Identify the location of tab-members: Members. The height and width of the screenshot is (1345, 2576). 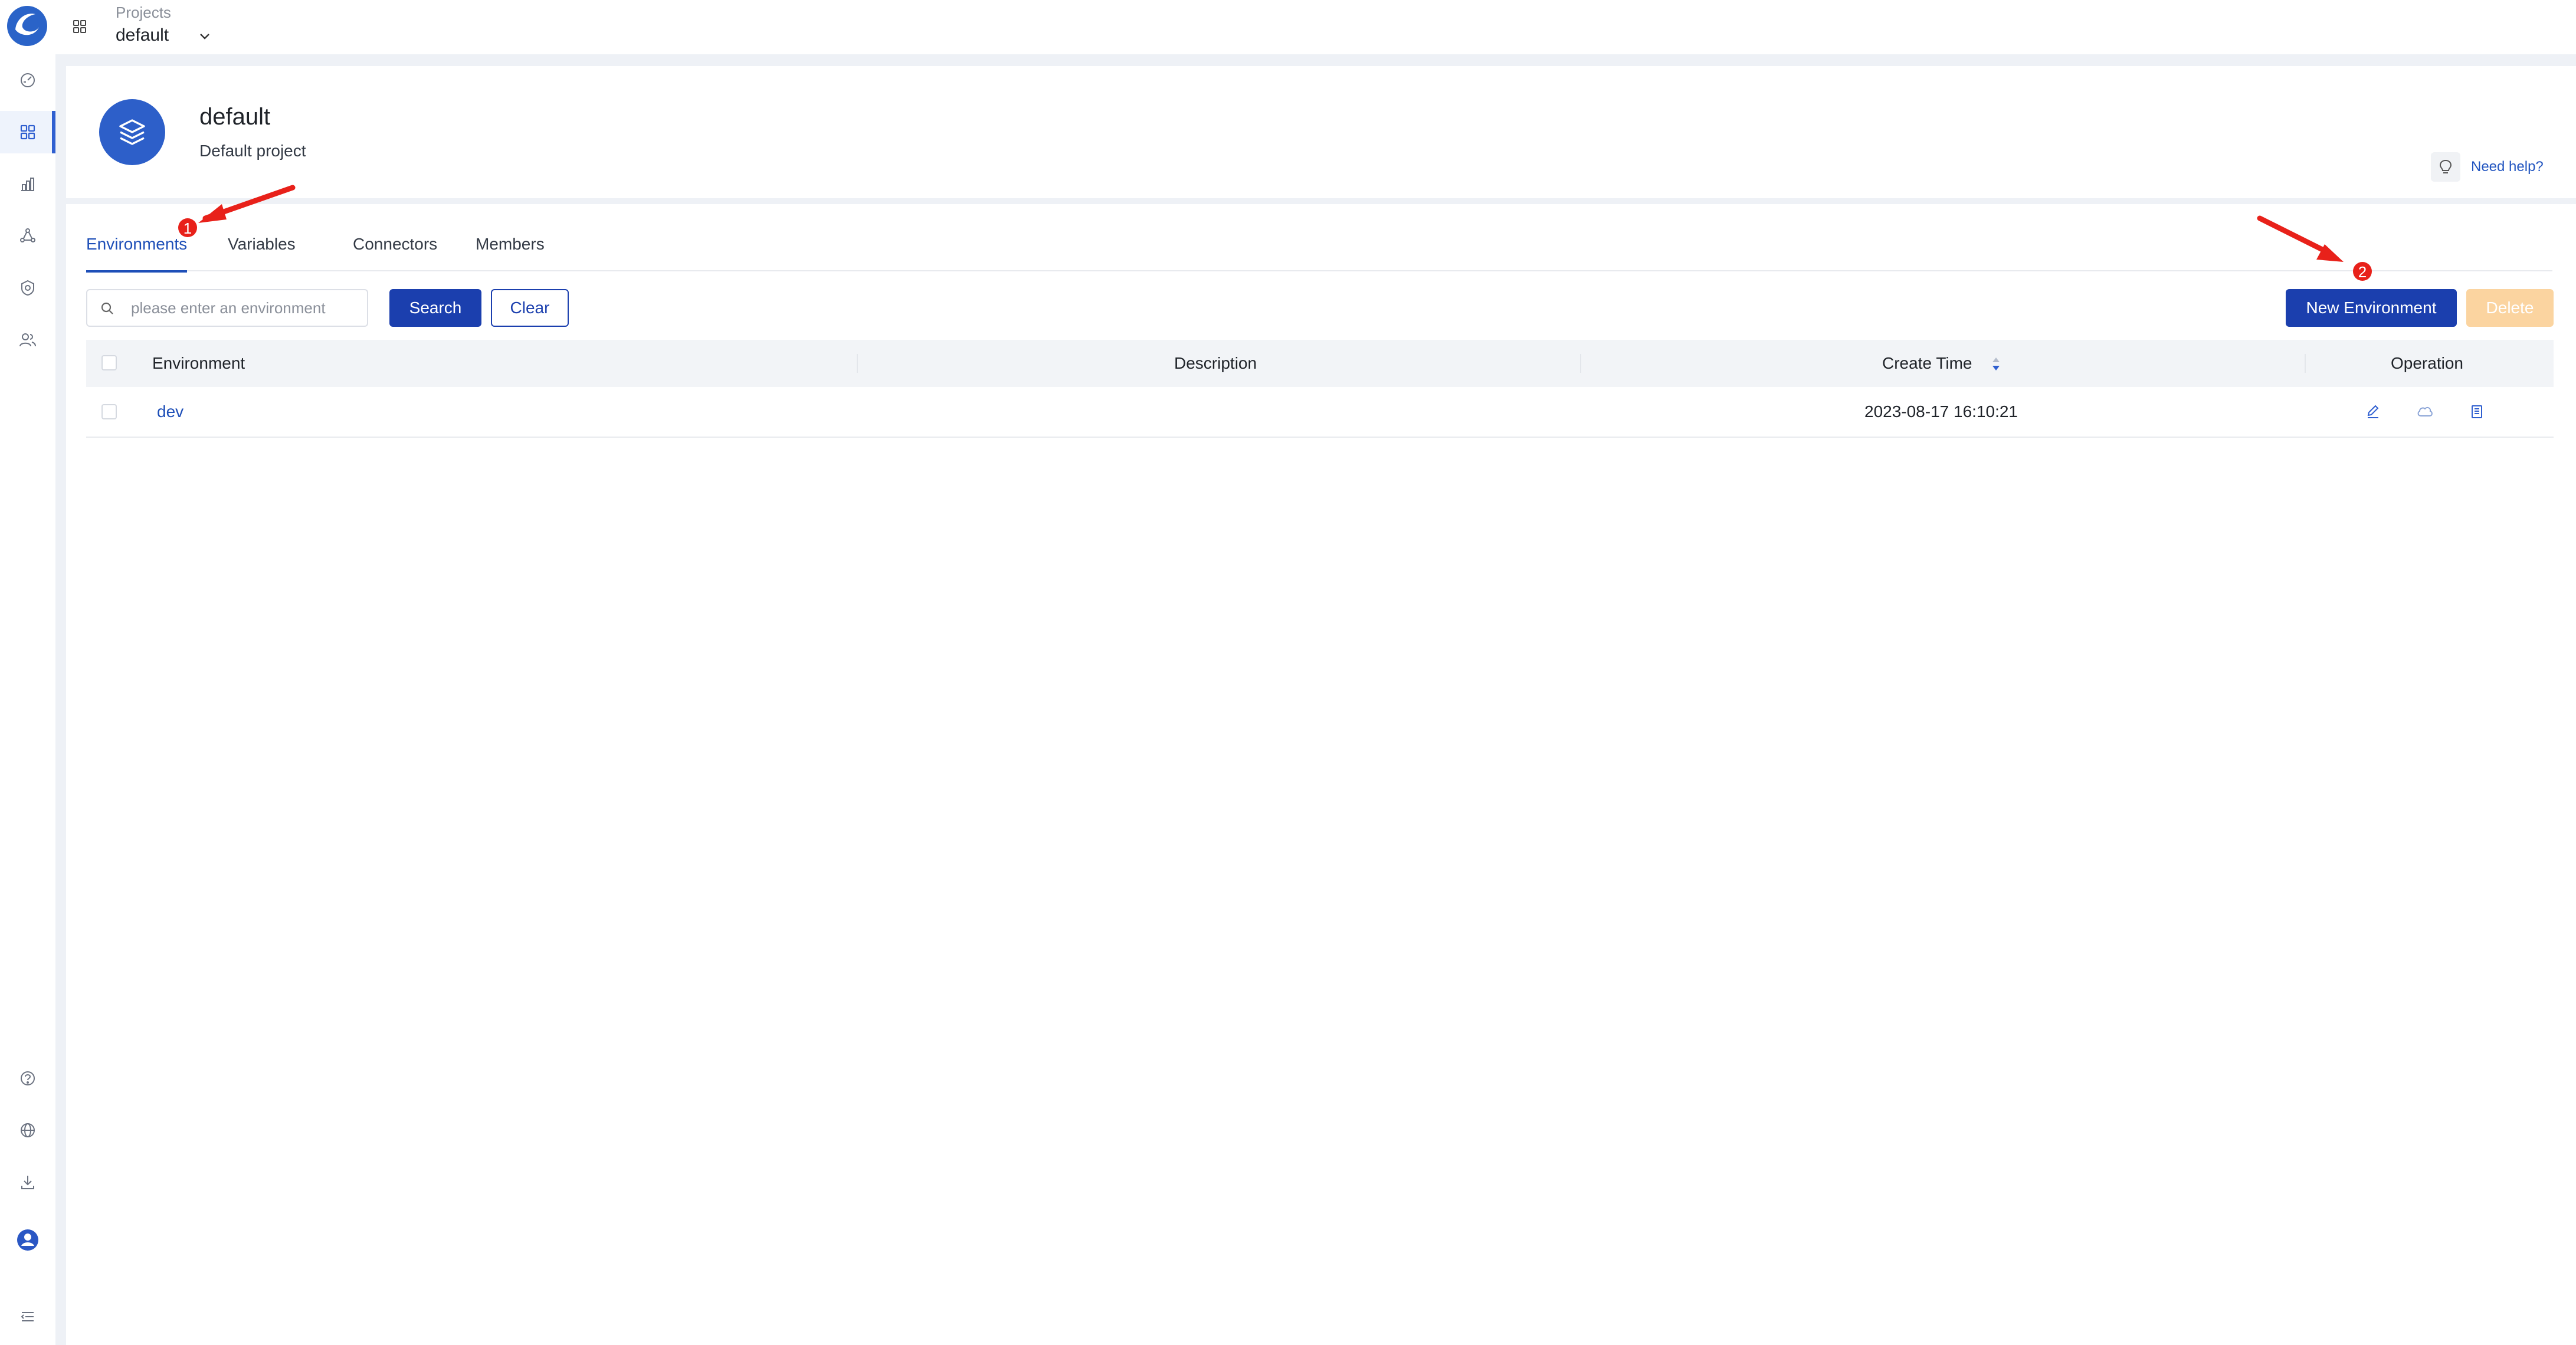
(510, 252).